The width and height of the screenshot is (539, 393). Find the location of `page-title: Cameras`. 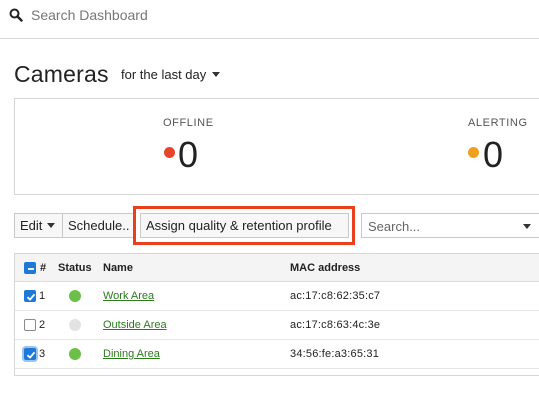

page-title: Cameras is located at coordinates (61, 74).